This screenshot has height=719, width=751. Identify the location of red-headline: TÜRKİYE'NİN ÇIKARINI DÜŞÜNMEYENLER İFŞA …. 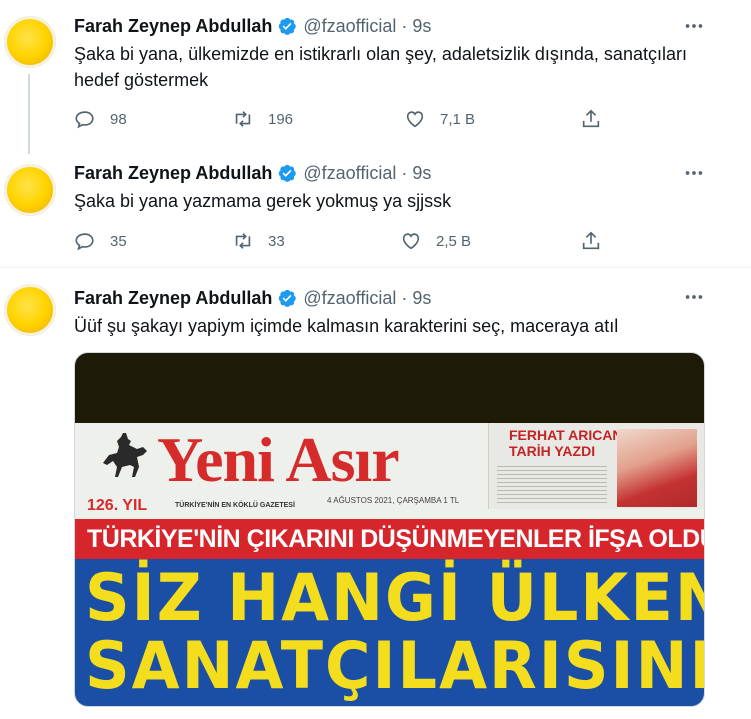
(389, 539).